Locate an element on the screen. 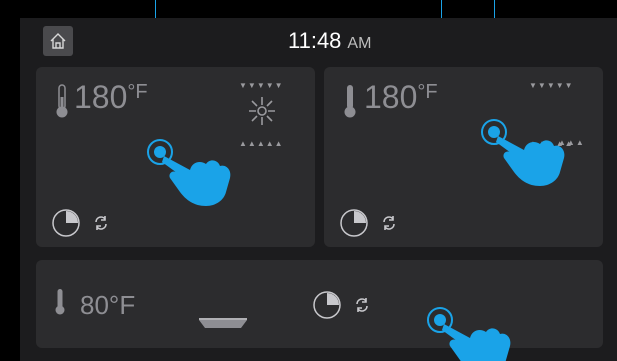 This screenshot has height=361, width=617. clock: 11:48 AM is located at coordinates (329, 41).